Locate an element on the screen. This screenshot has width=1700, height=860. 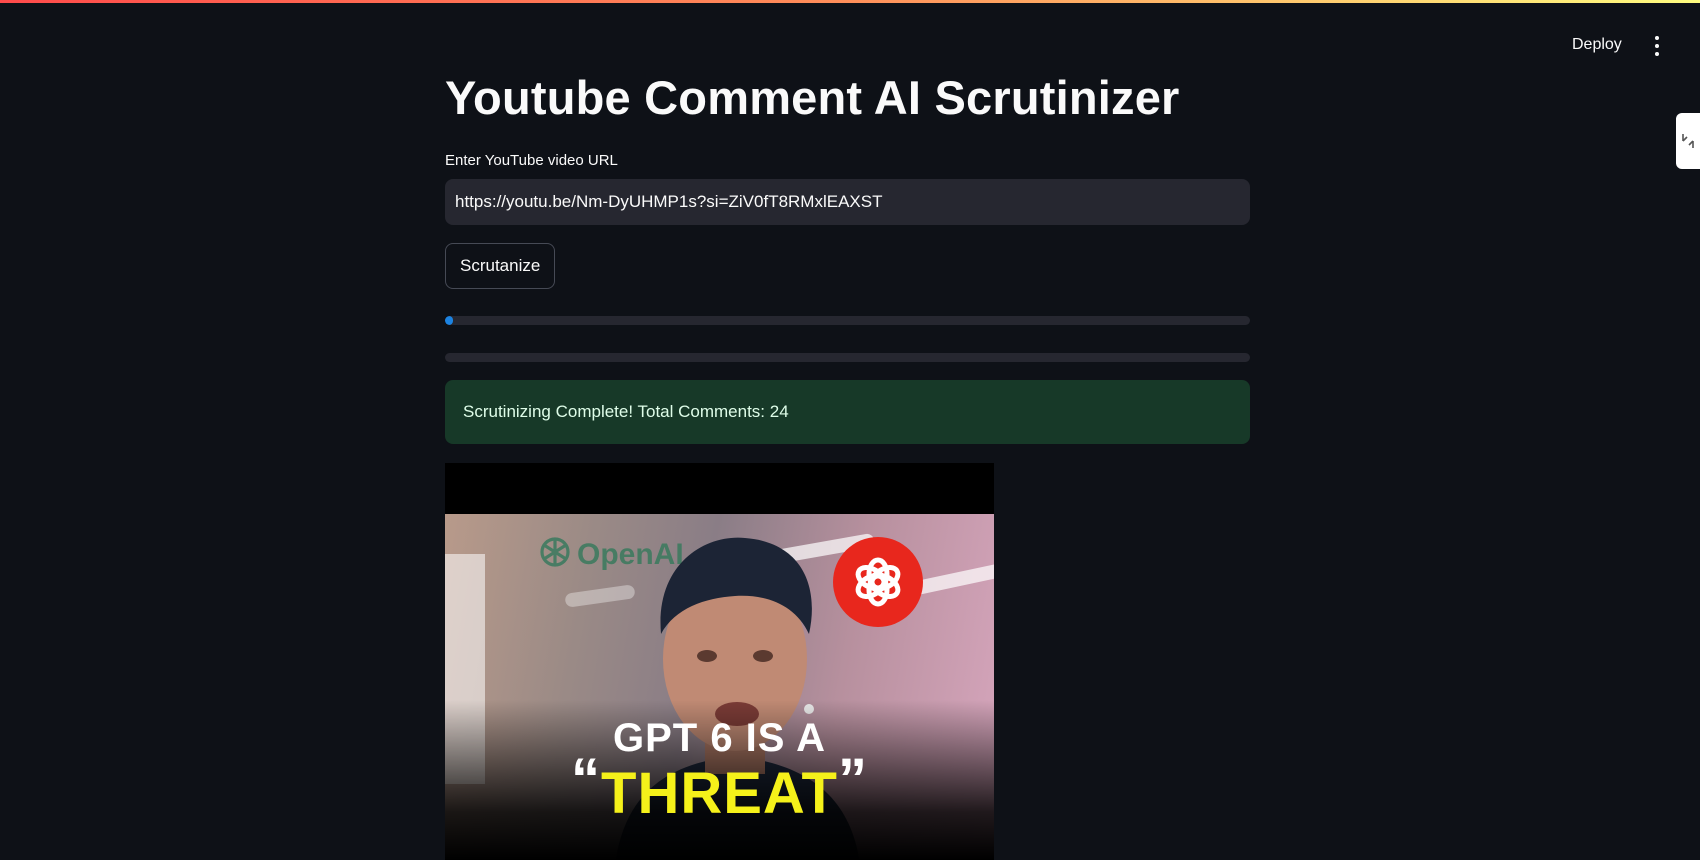
progress-fill is located at coordinates (449, 320).